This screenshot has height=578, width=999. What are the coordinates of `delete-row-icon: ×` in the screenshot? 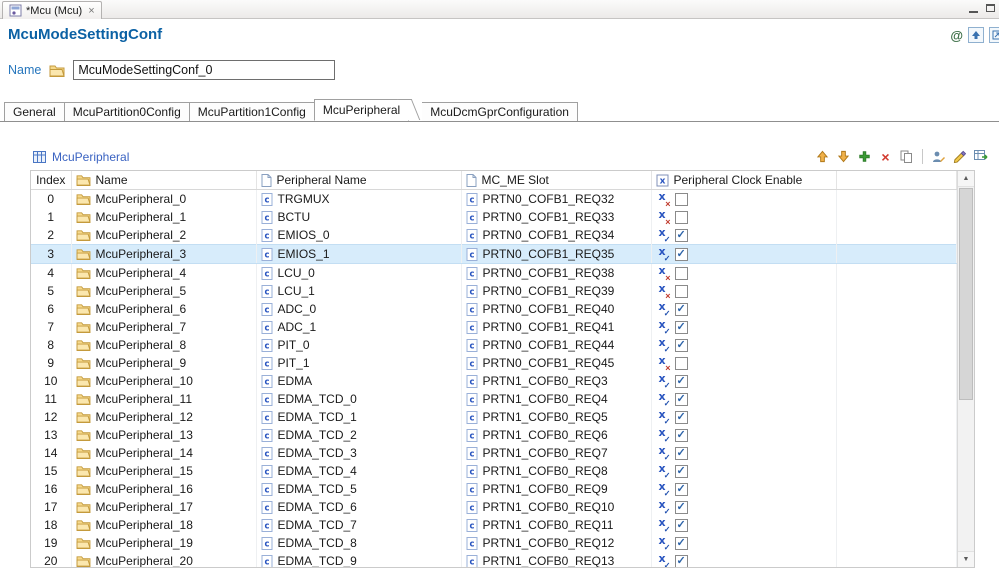 It's located at (885, 156).